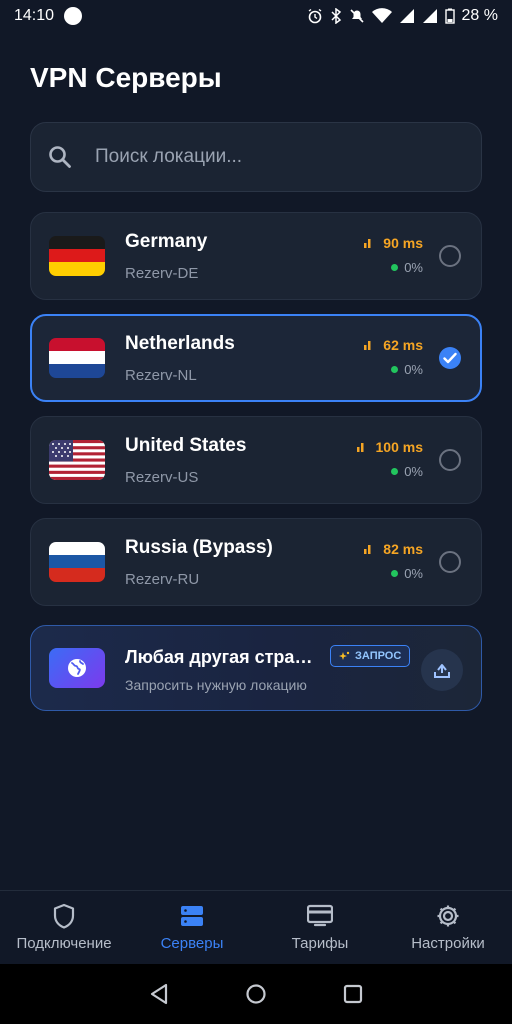 The image size is (512, 1024). What do you see at coordinates (192, 927) in the screenshot?
I see `nav-item-servers: Серверы` at bounding box center [192, 927].